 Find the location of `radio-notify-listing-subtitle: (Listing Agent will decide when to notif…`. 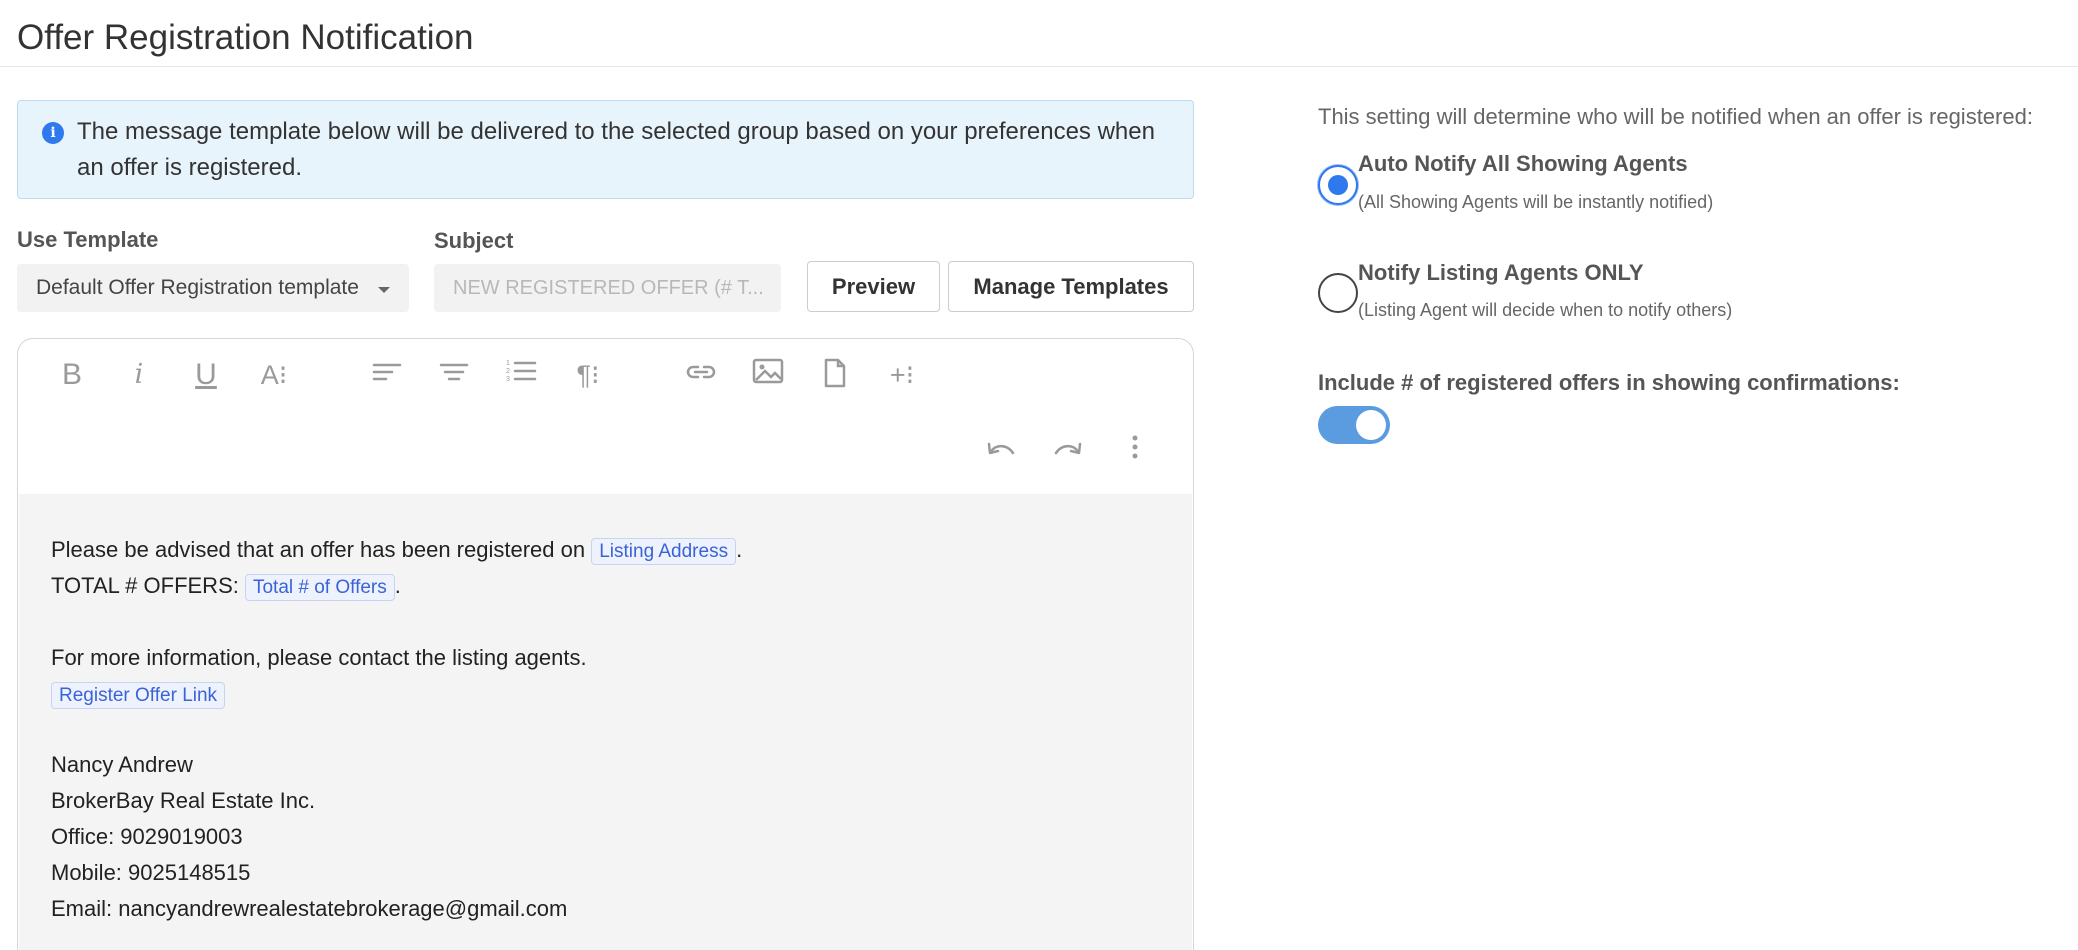

radio-notify-listing-subtitle: (Listing Agent will decide when to notif… is located at coordinates (1545, 310).